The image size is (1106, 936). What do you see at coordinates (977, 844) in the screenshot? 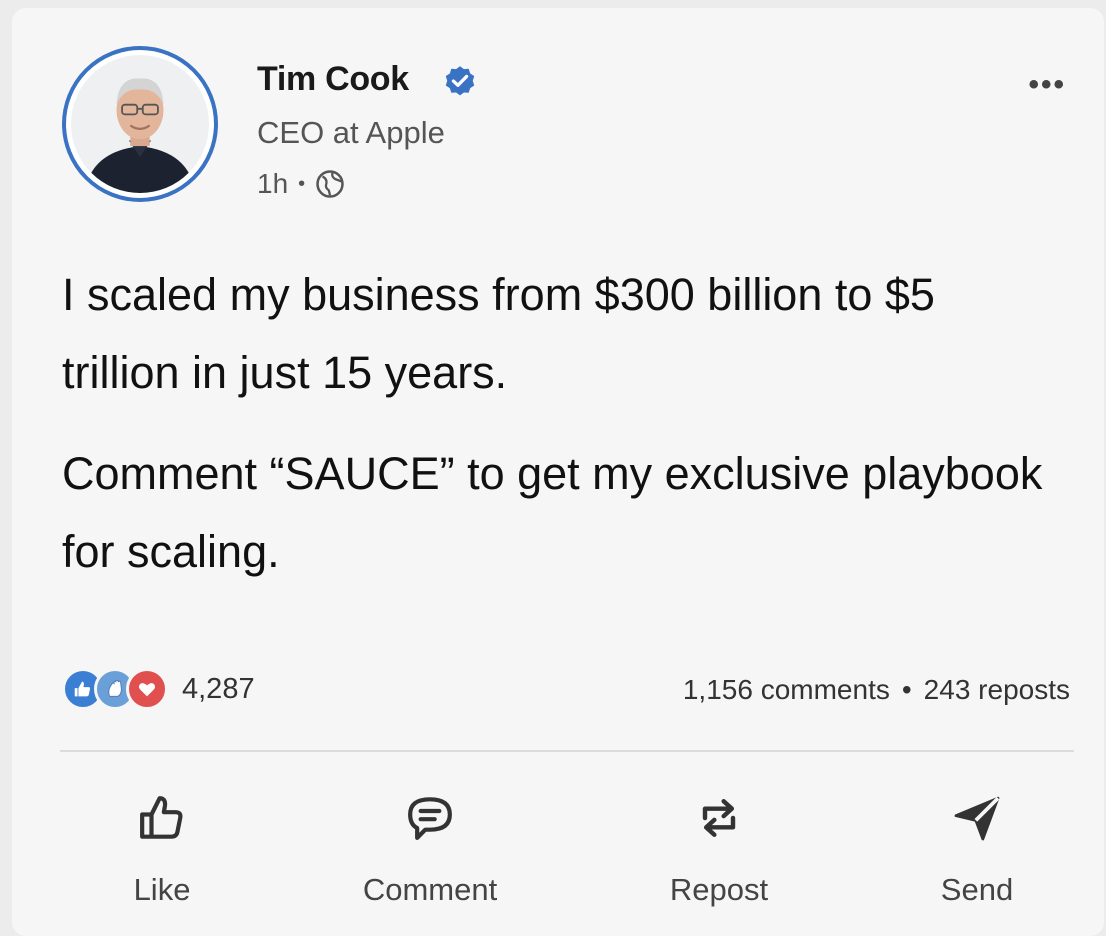
I see `send-button: Send` at bounding box center [977, 844].